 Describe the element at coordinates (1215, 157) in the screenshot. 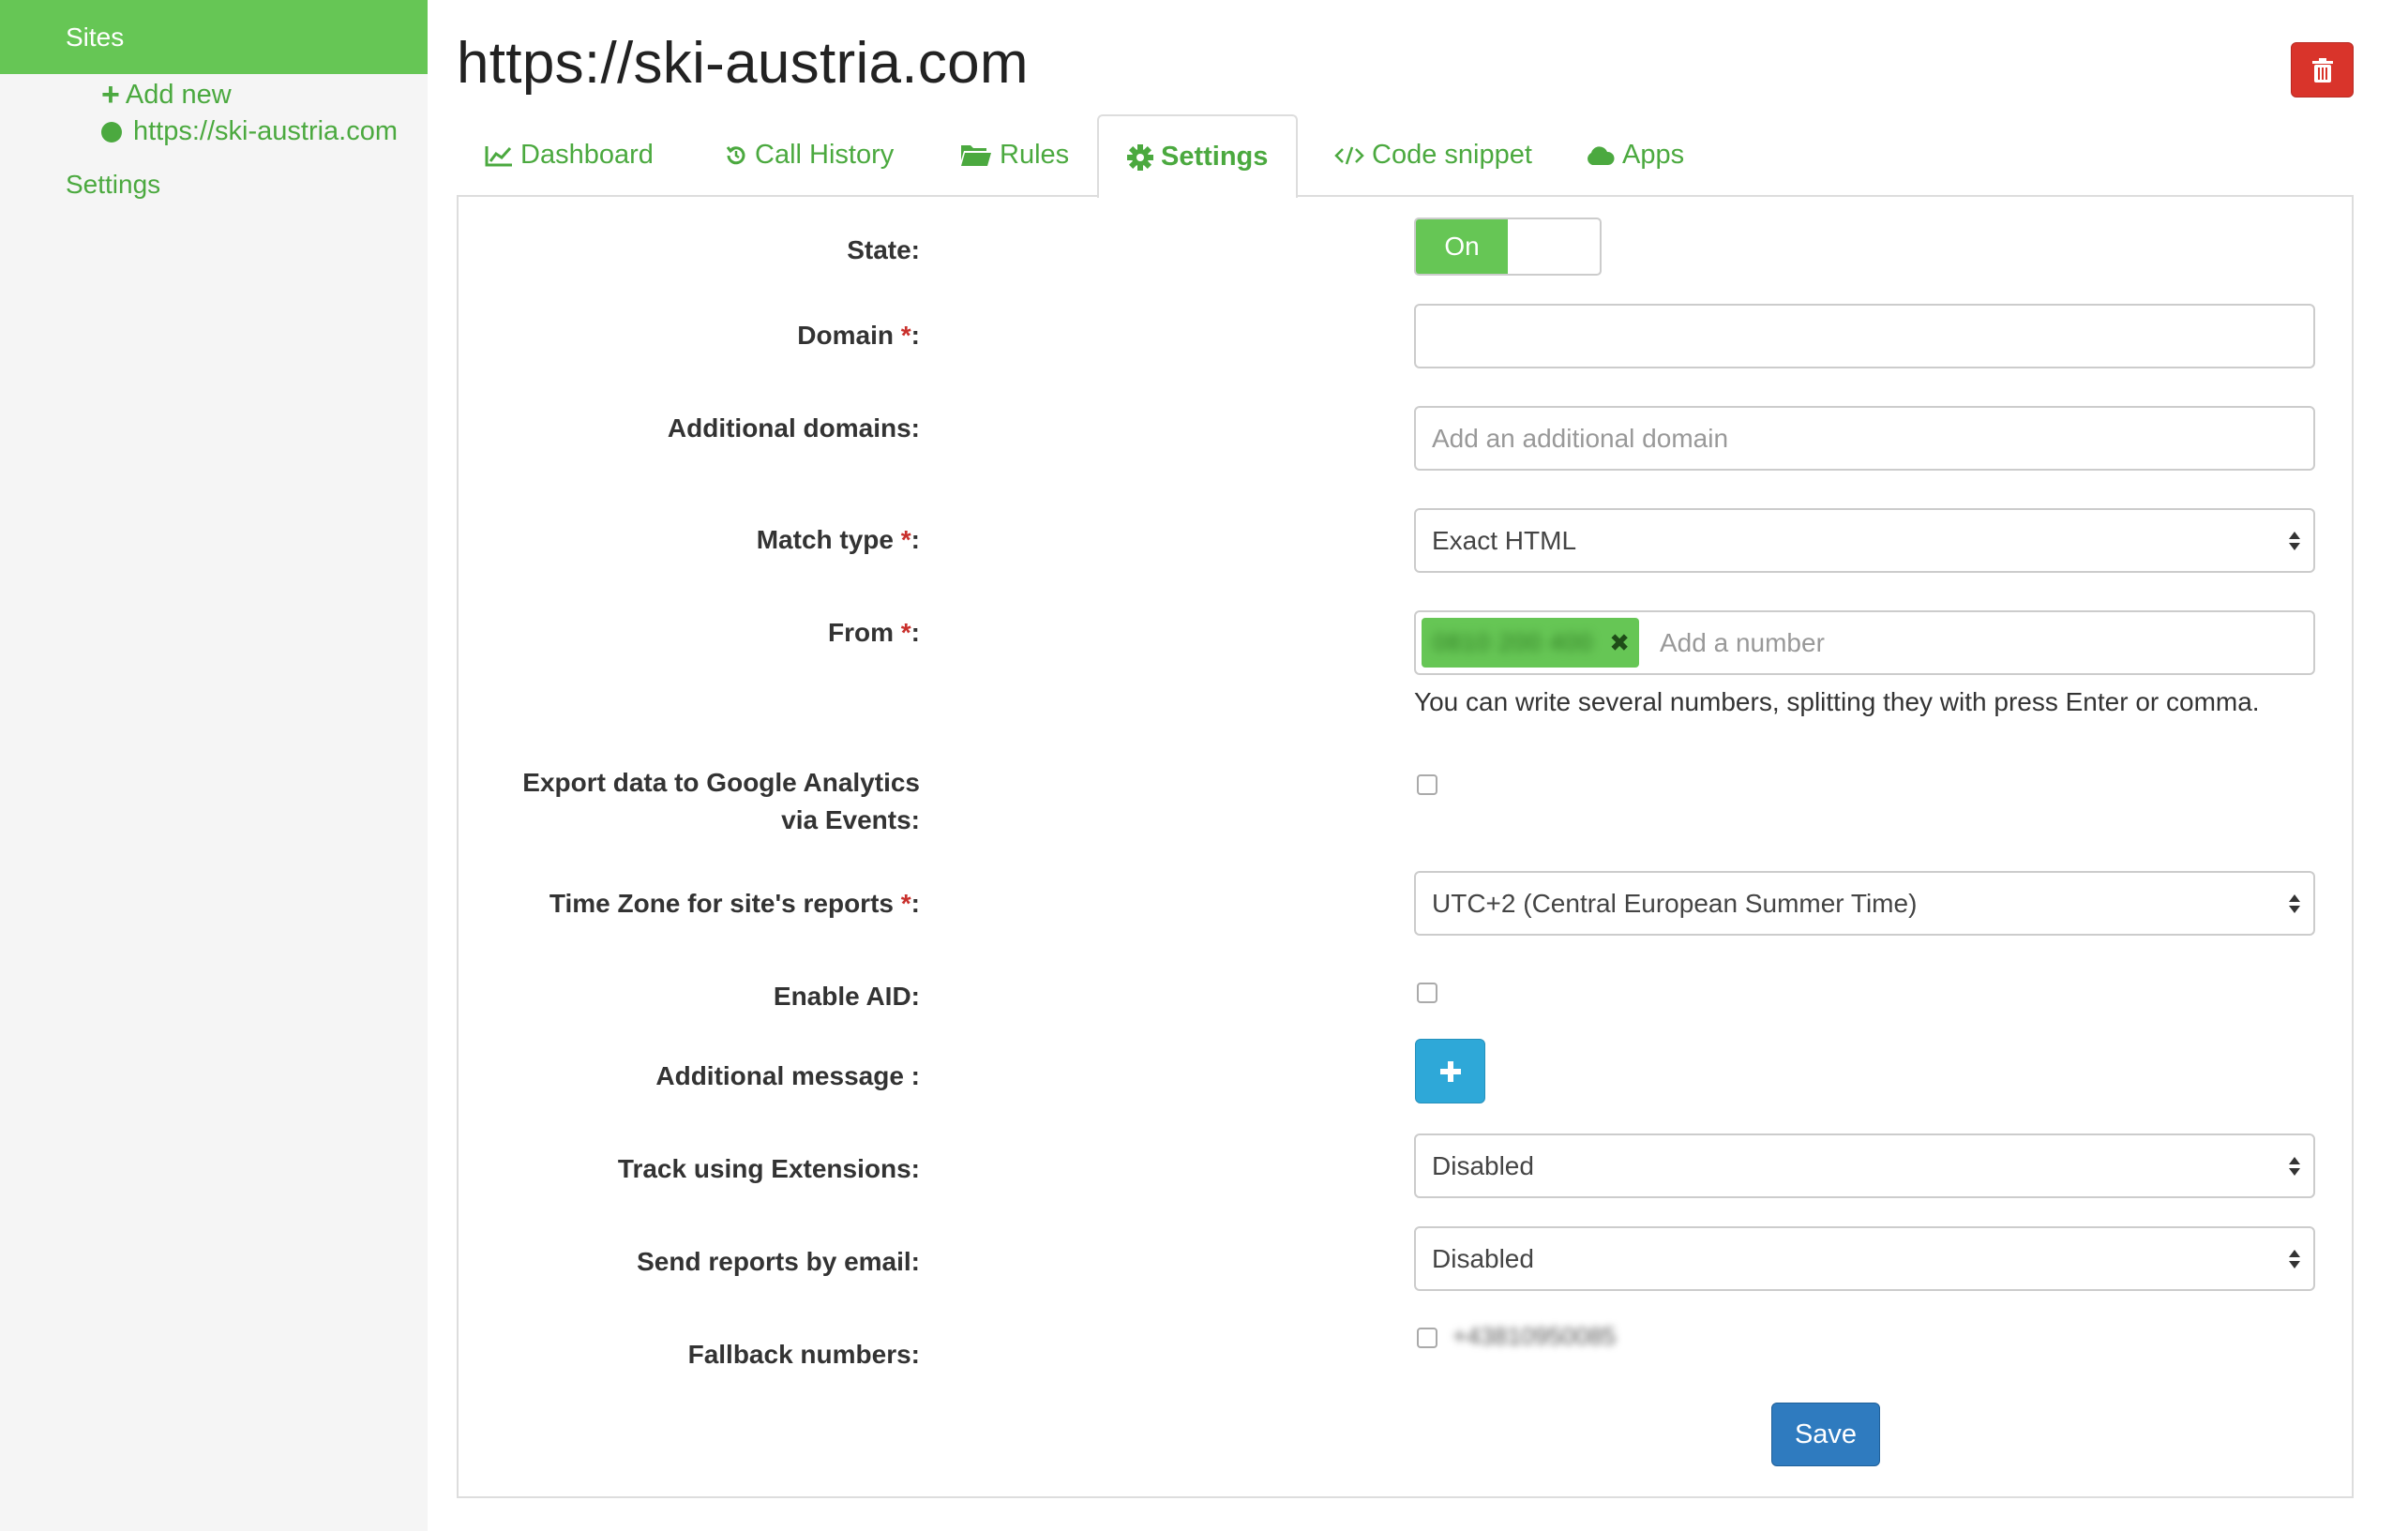

I see `tab-settings-label: Settings` at that location.